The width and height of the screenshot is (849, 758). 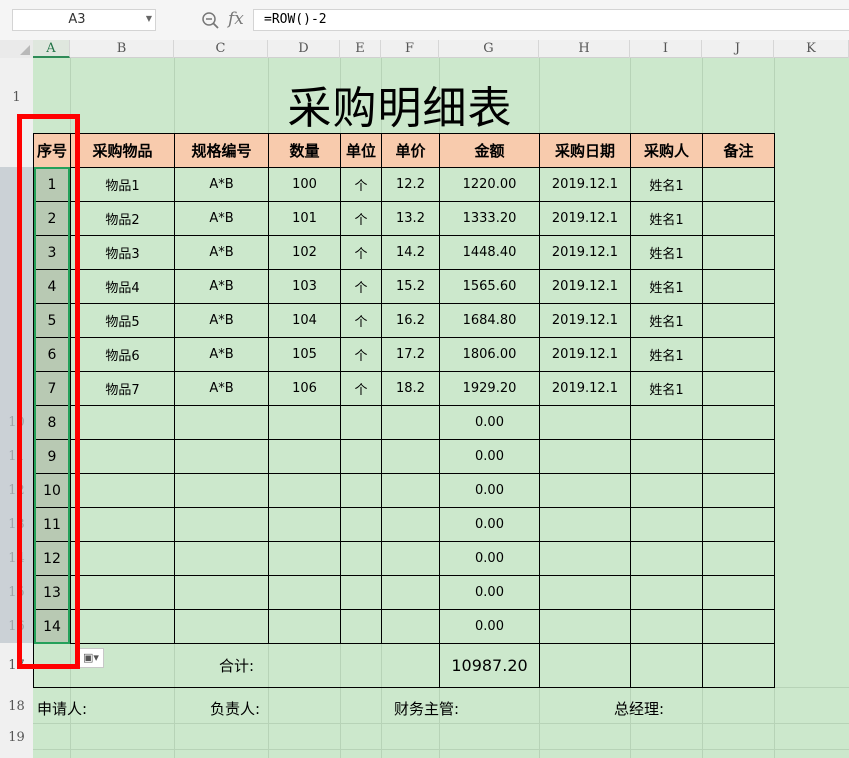 What do you see at coordinates (666, 150) in the screenshot?
I see `header-buyer: 采购人` at bounding box center [666, 150].